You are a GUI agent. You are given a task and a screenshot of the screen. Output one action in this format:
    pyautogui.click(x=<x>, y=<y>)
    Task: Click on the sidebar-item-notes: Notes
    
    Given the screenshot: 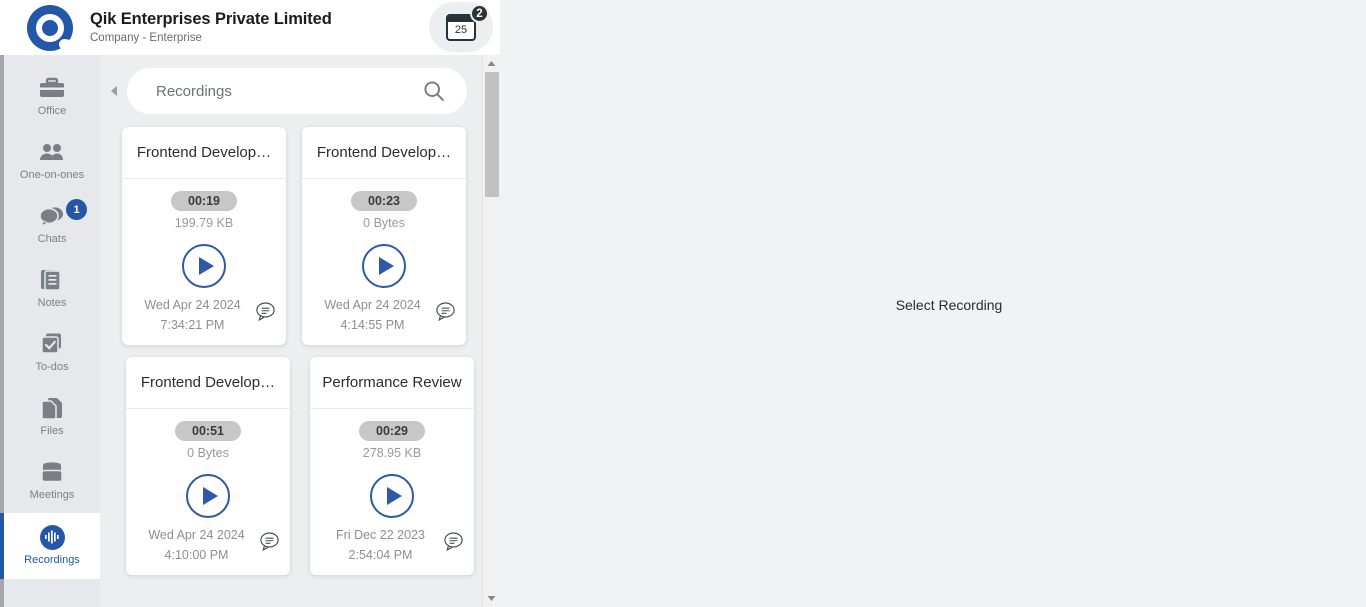 What is the action you would take?
    pyautogui.click(x=52, y=289)
    